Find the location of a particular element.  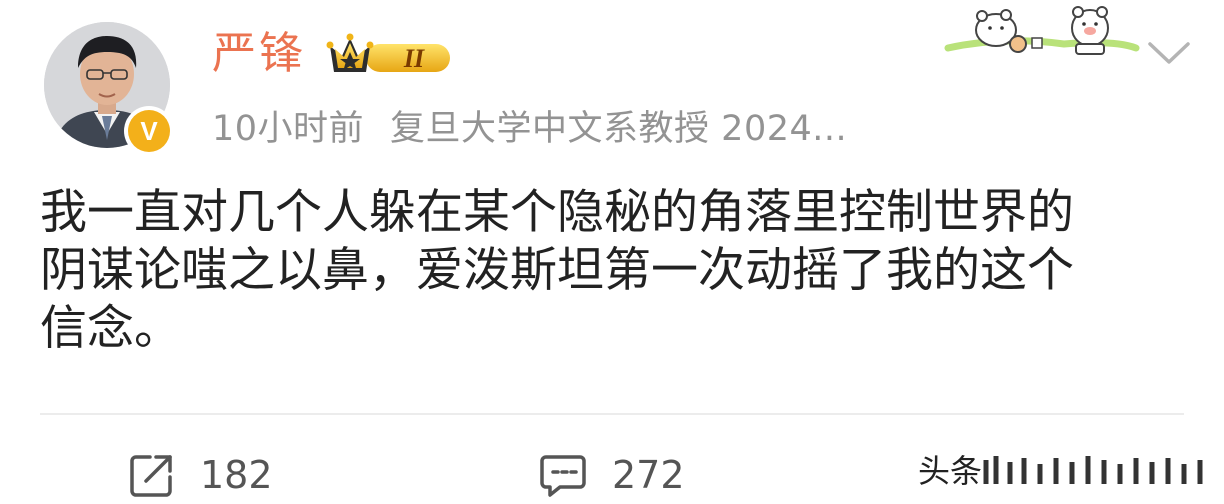

post-line: 信念。 is located at coordinates (110, 328).